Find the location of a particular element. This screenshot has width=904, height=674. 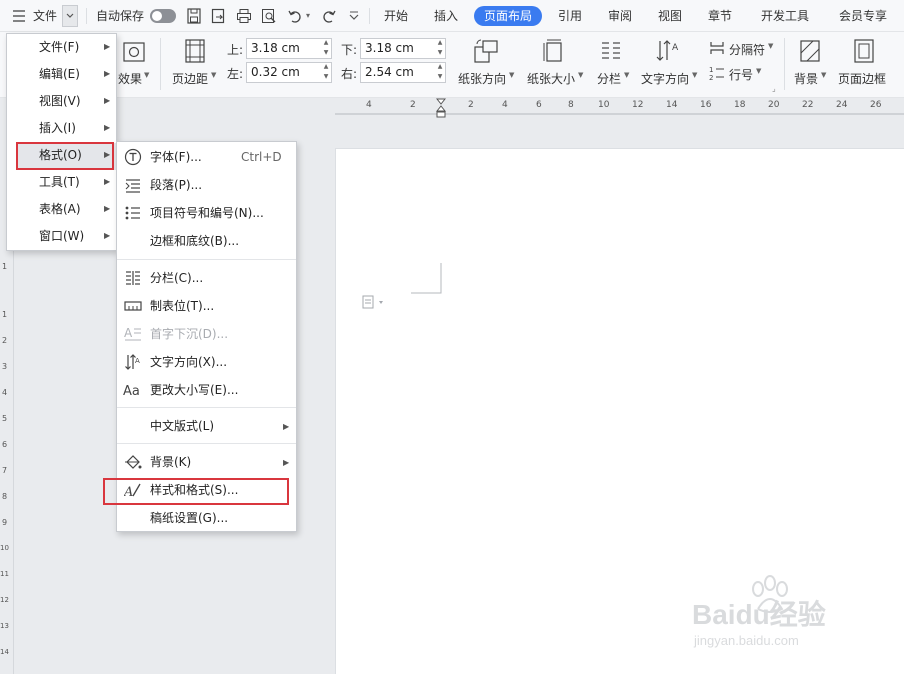

document-icon is located at coordinates (374, 303).